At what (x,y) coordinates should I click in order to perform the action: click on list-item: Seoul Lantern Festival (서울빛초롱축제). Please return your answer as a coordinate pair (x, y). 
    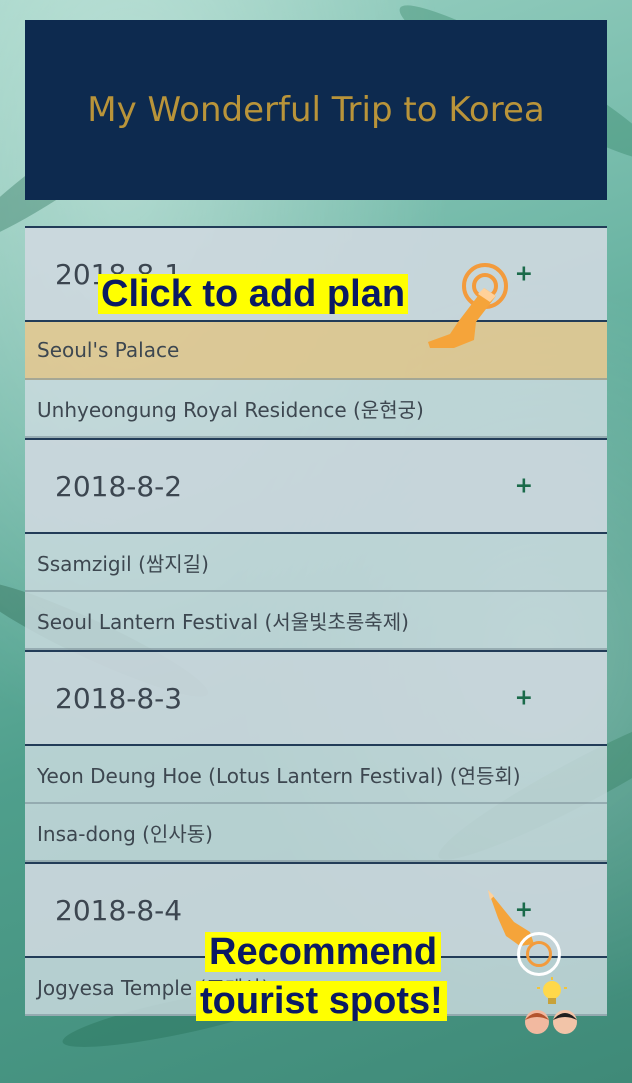
    Looking at the image, I should click on (316, 621).